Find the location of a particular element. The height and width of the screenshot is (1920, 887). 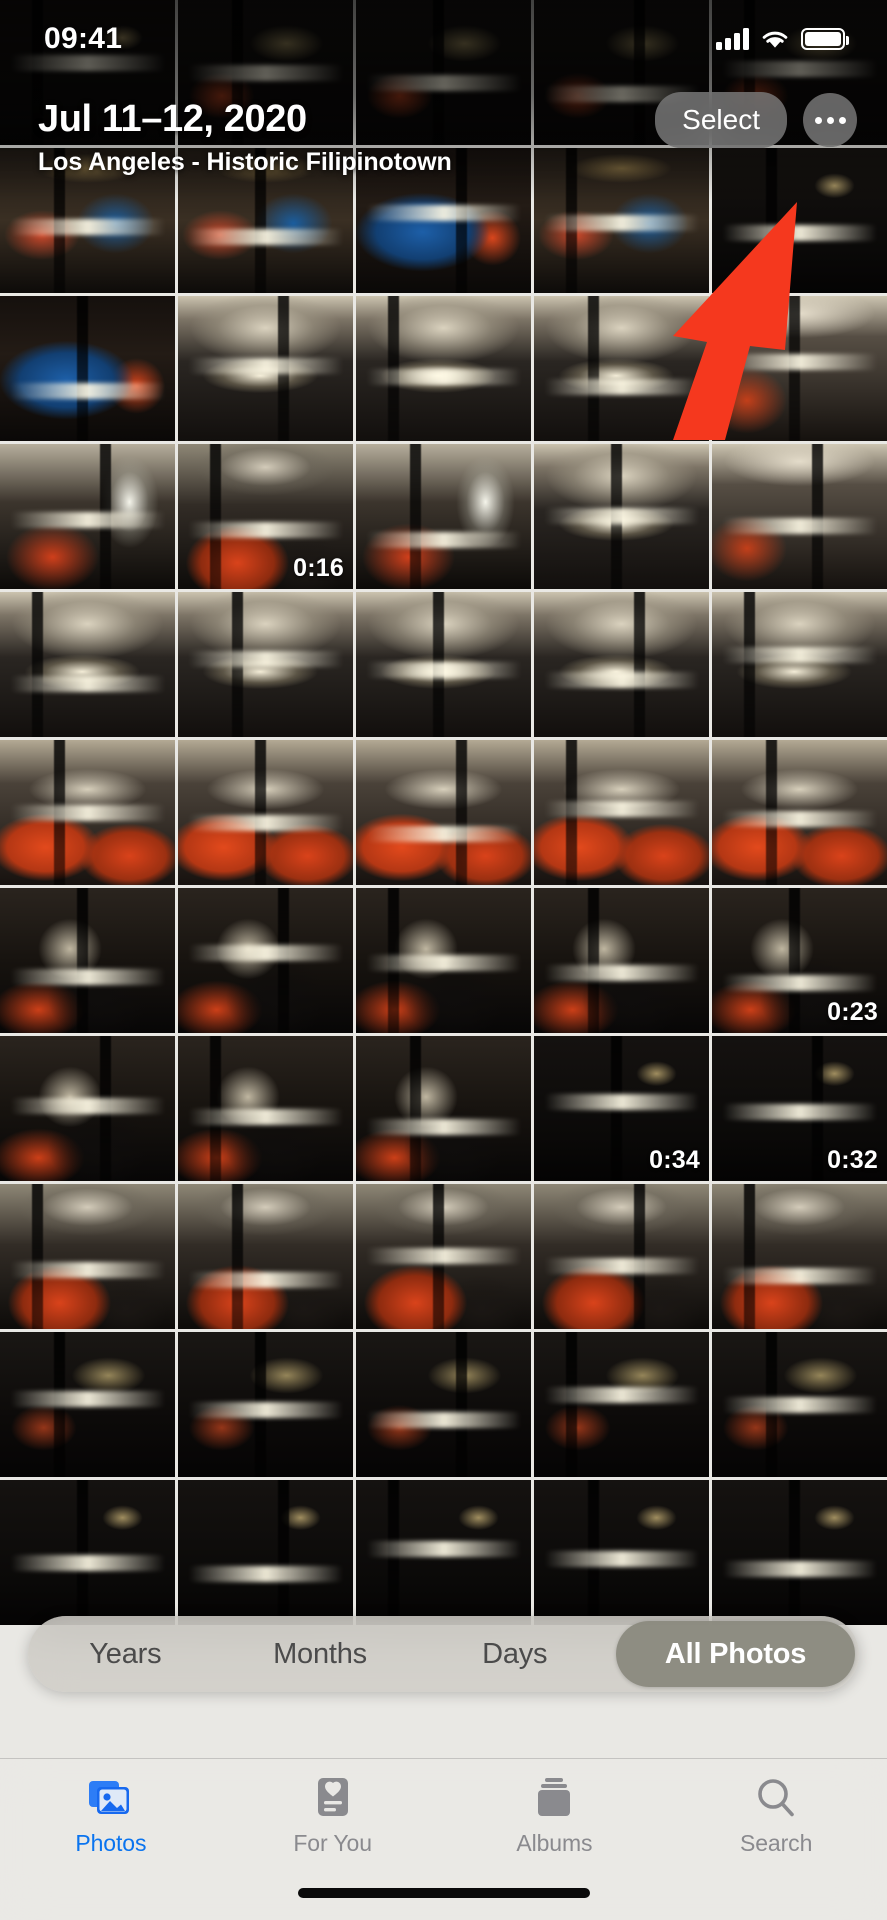

photo-thumbnail: 0:16 is located at coordinates (265, 516).